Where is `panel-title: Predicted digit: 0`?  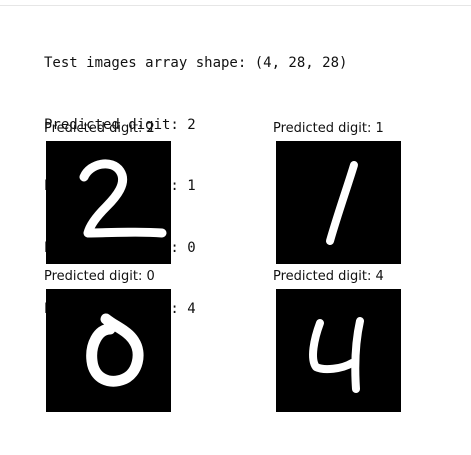
panel-title: Predicted digit: 0 is located at coordinates (99, 276).